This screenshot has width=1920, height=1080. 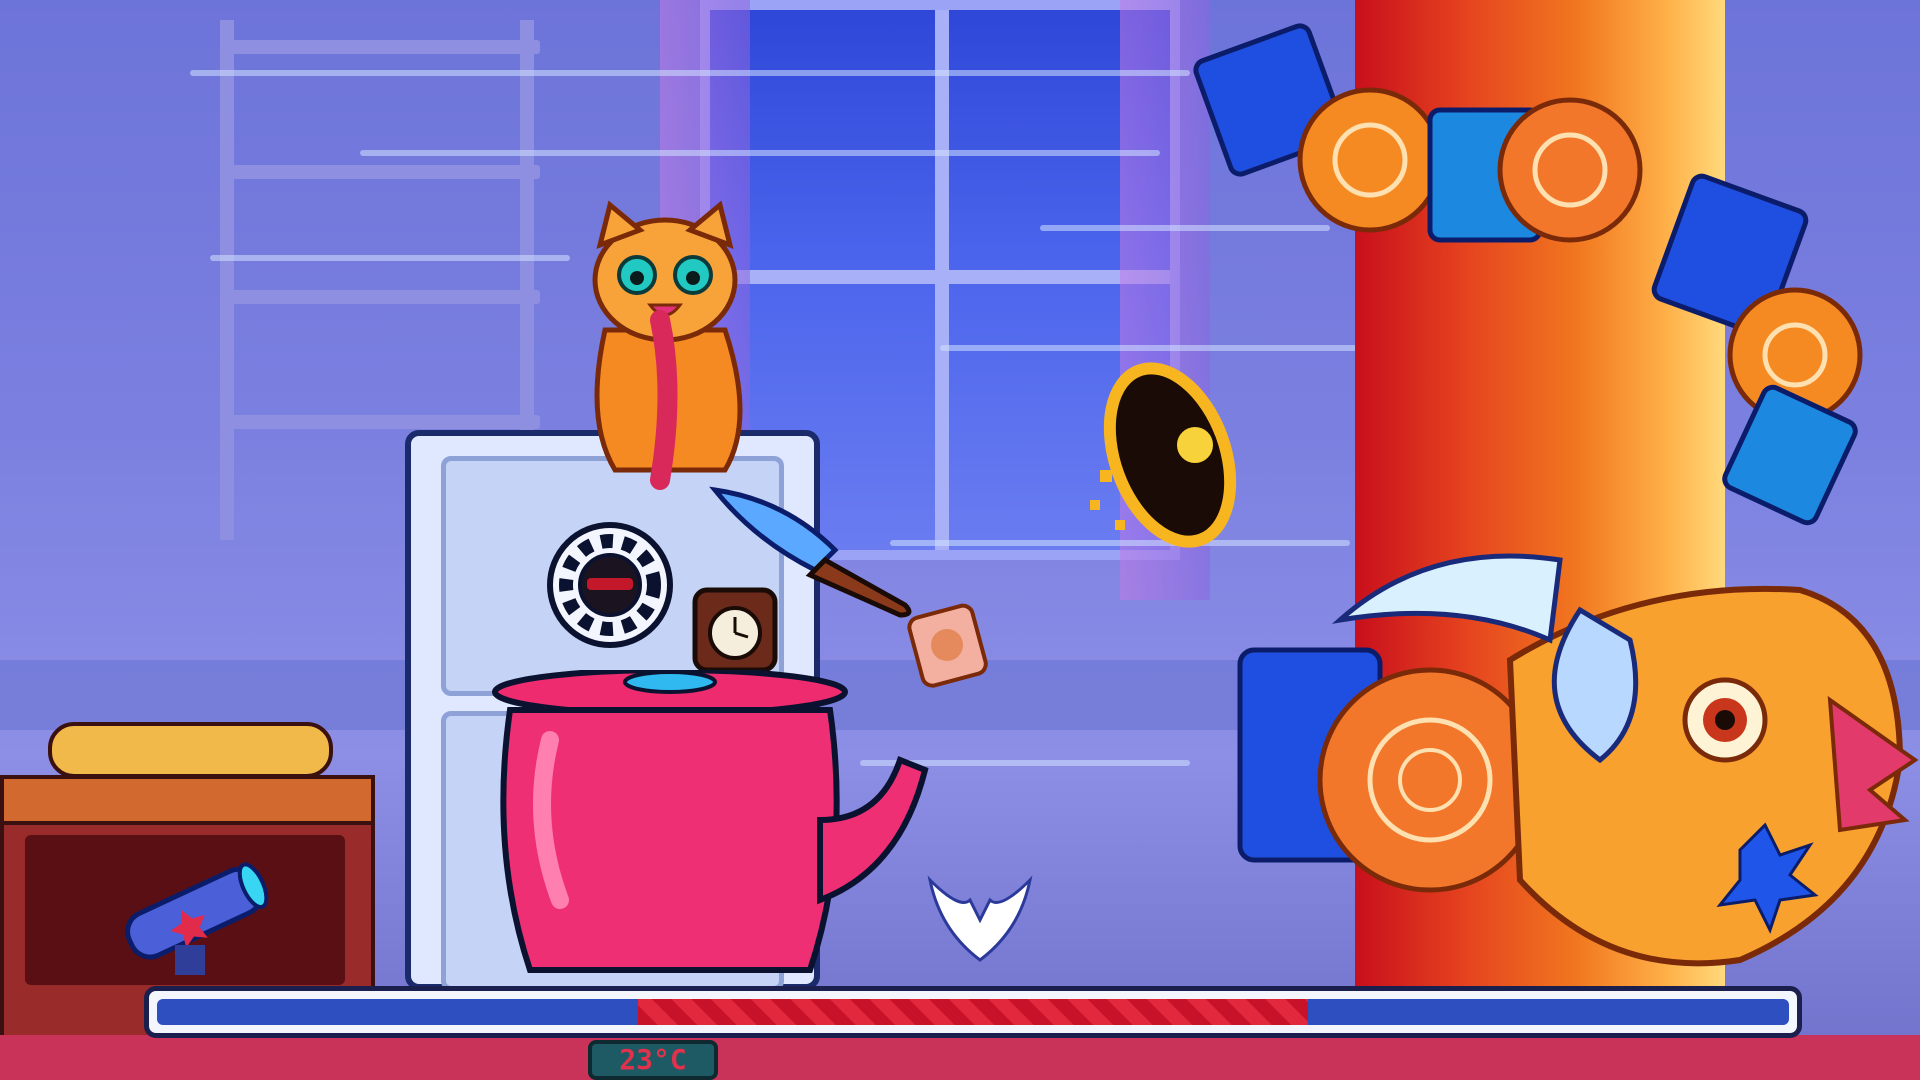 I want to click on shelf-post, so click(x=227, y=280).